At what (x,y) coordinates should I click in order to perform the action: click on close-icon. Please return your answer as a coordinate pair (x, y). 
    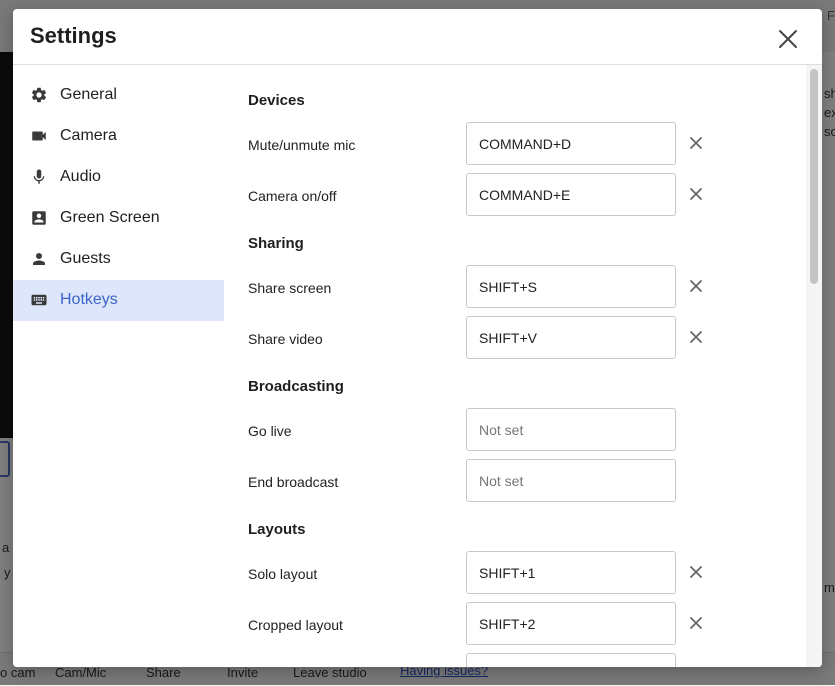
    Looking at the image, I should click on (788, 39).